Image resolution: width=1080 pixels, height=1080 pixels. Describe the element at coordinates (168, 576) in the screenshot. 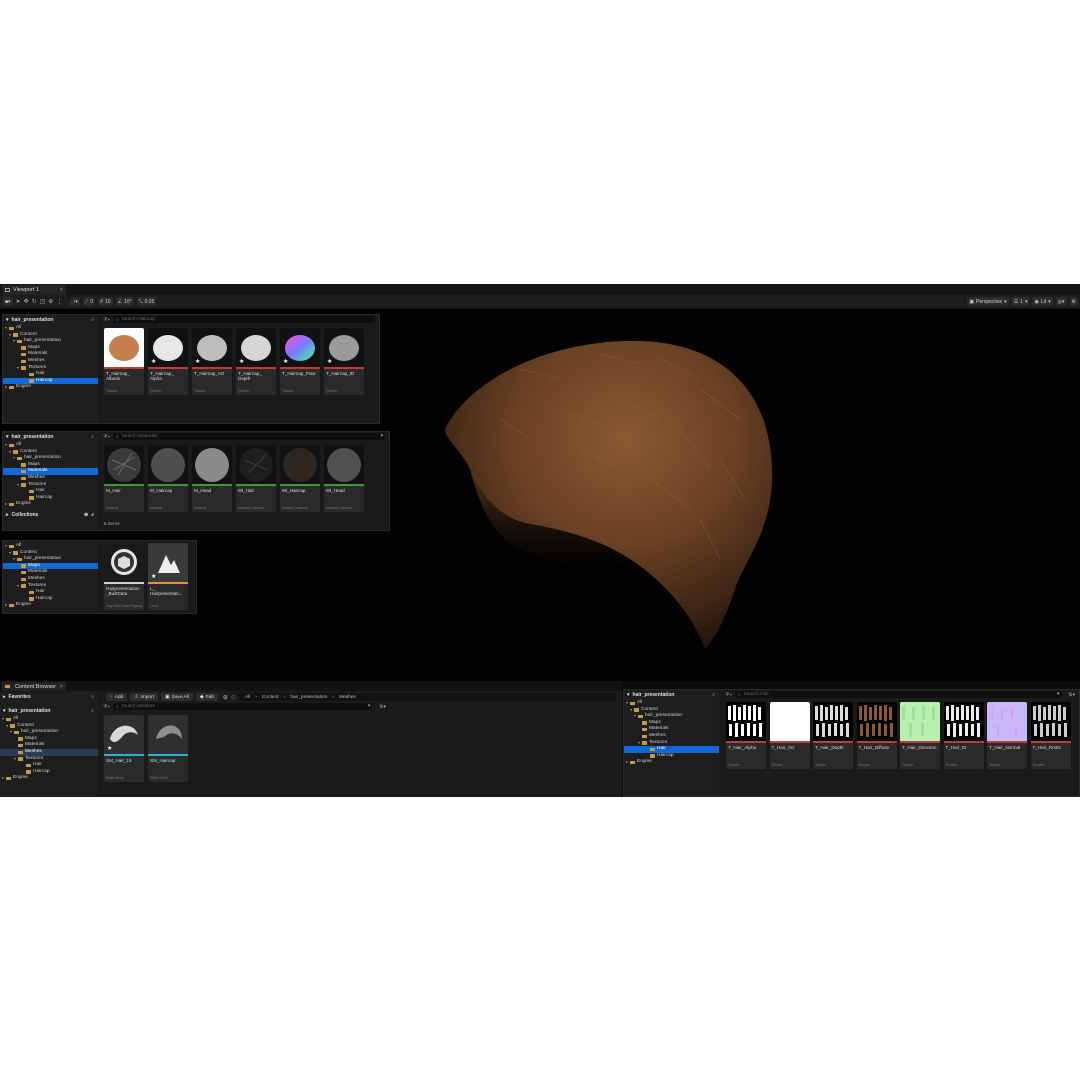

I see `asset-tile: ★ L_ Hairpresentati... Level` at that location.